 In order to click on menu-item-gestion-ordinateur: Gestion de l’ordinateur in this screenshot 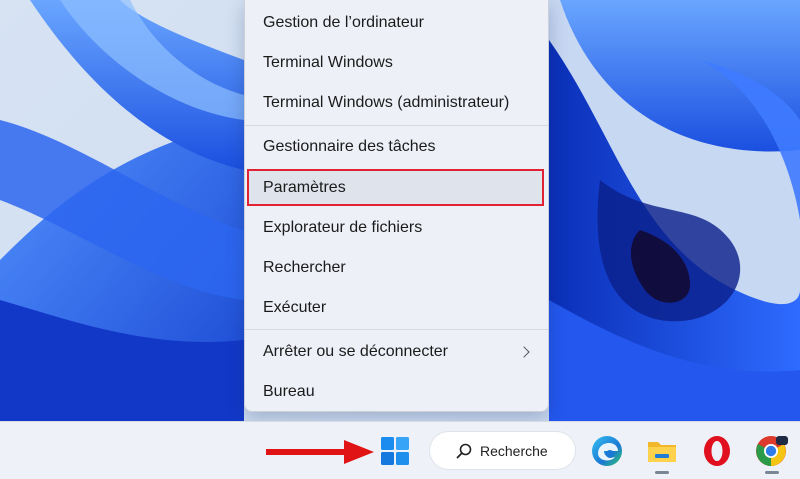, I will do `click(396, 23)`.